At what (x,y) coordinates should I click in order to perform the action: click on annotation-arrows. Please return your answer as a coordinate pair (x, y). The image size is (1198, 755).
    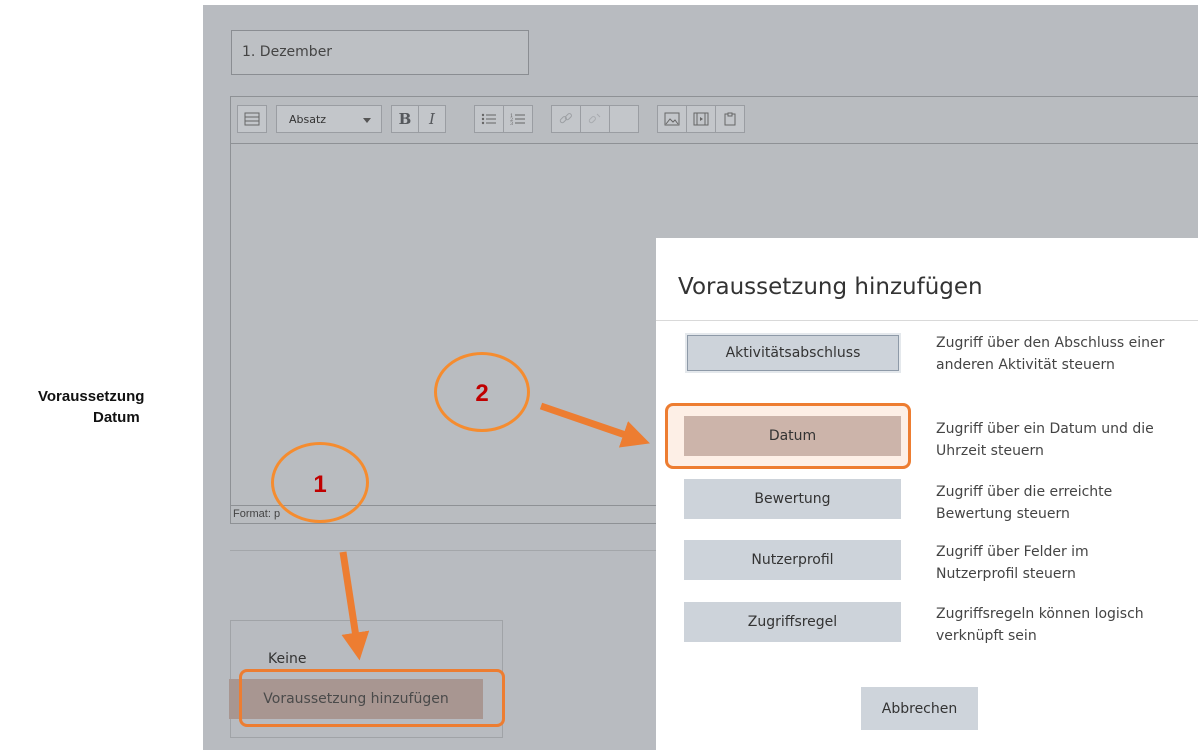
    Looking at the image, I should click on (494, 531).